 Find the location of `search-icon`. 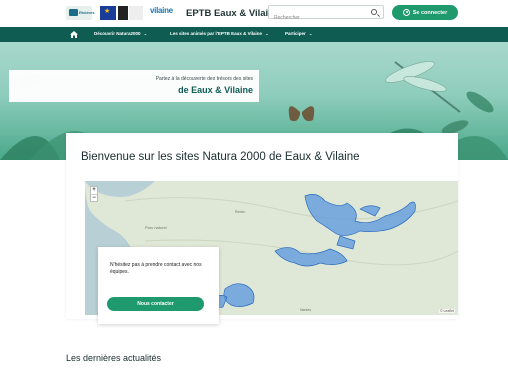

search-icon is located at coordinates (374, 12).